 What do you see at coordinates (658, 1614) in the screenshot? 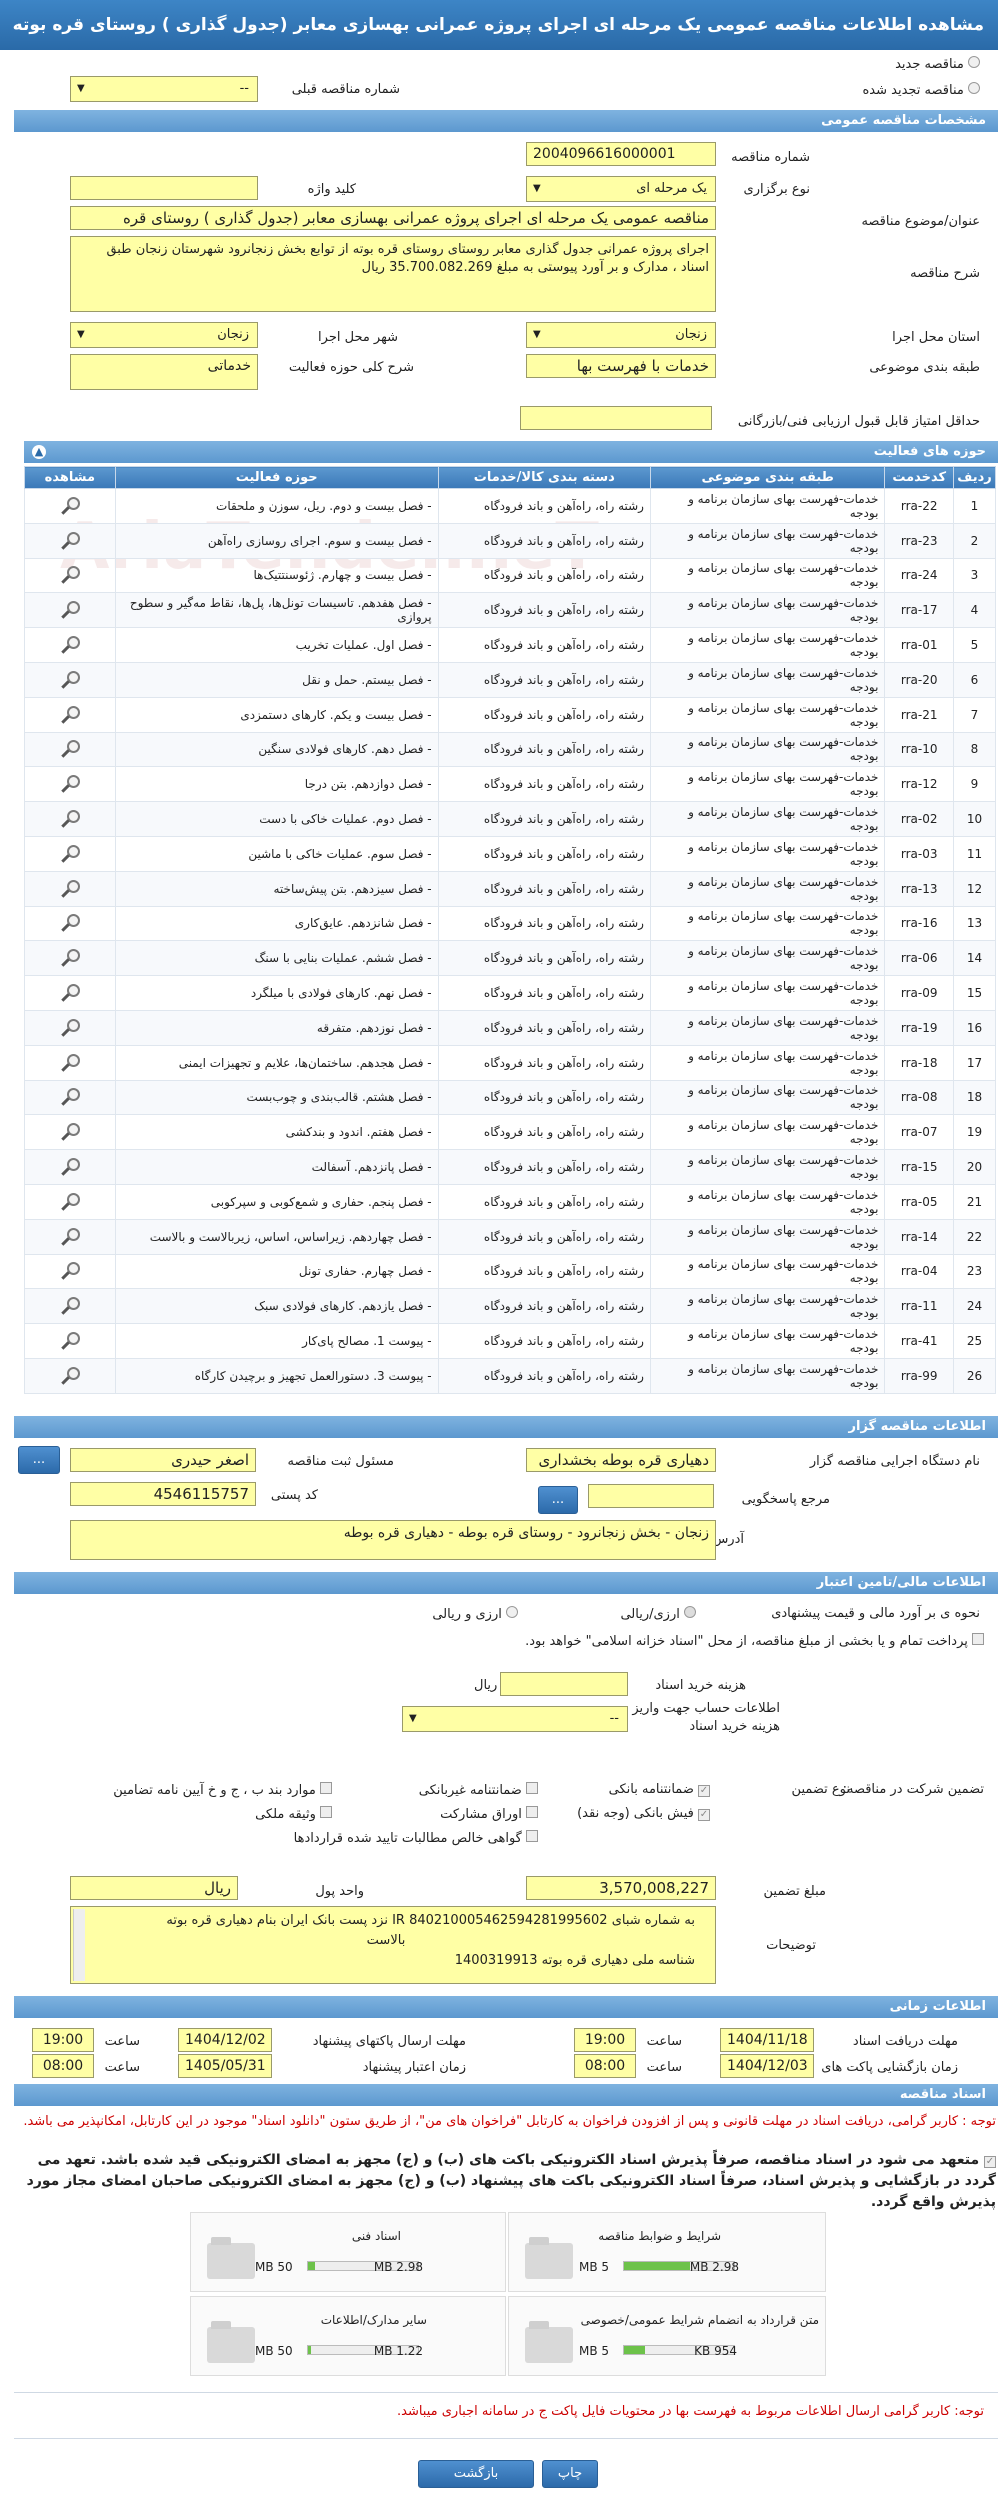
I see `method-option-1: ارزی/ریالی` at bounding box center [658, 1614].